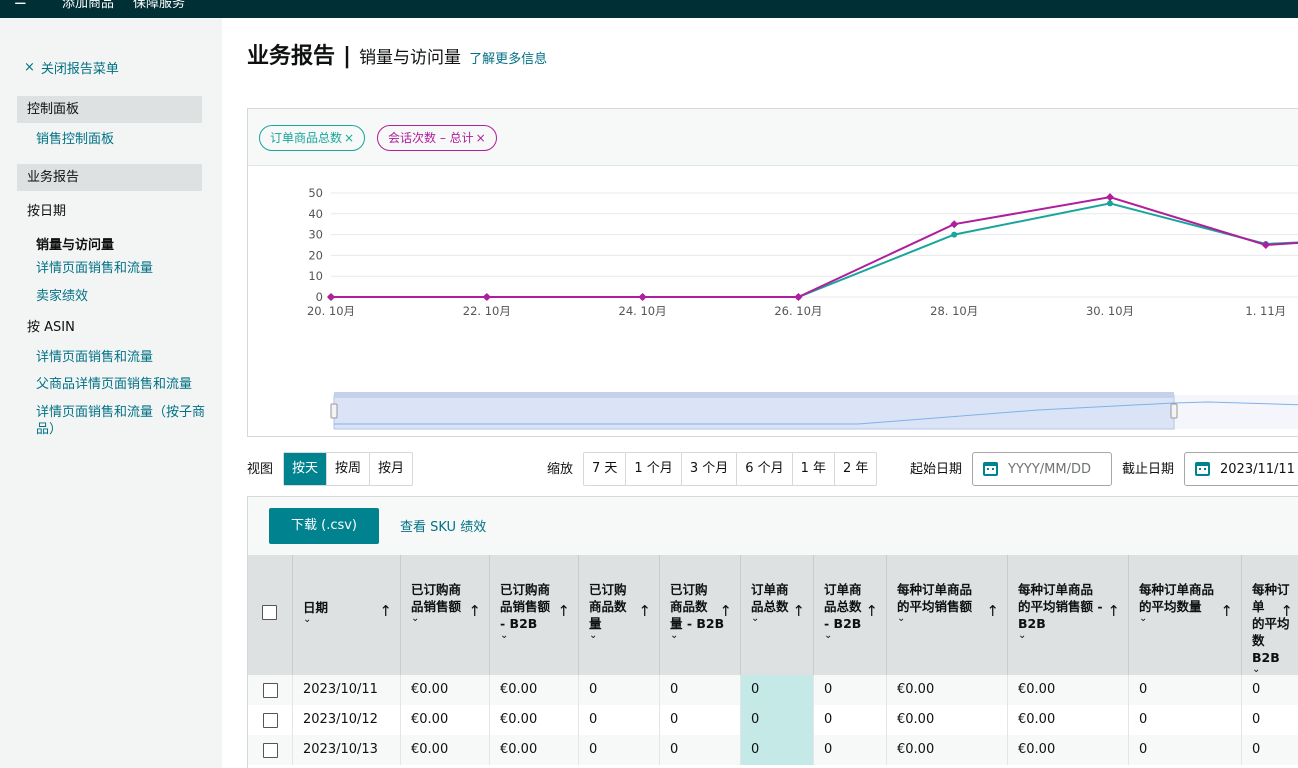 The height and width of the screenshot is (768, 1298). What do you see at coordinates (1270, 615) in the screenshot?
I see `column-header: 每种订单 的平均数 B2B ⌄ ↑` at bounding box center [1270, 615].